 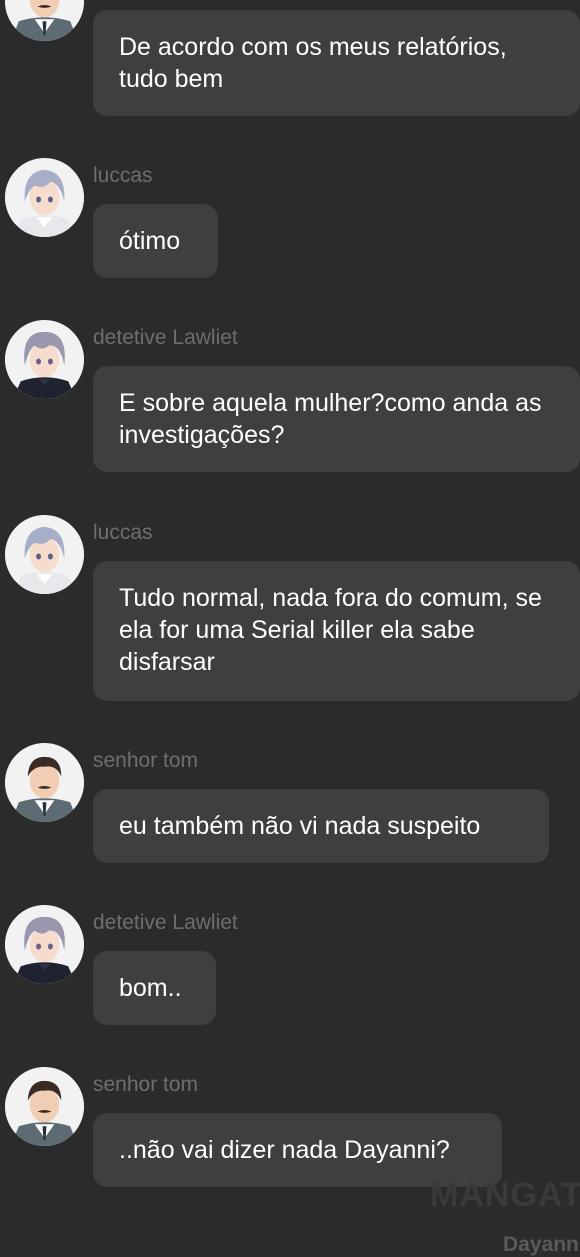 I want to click on message-bubble: eu também não vi nada suspeito, so click(x=321, y=826).